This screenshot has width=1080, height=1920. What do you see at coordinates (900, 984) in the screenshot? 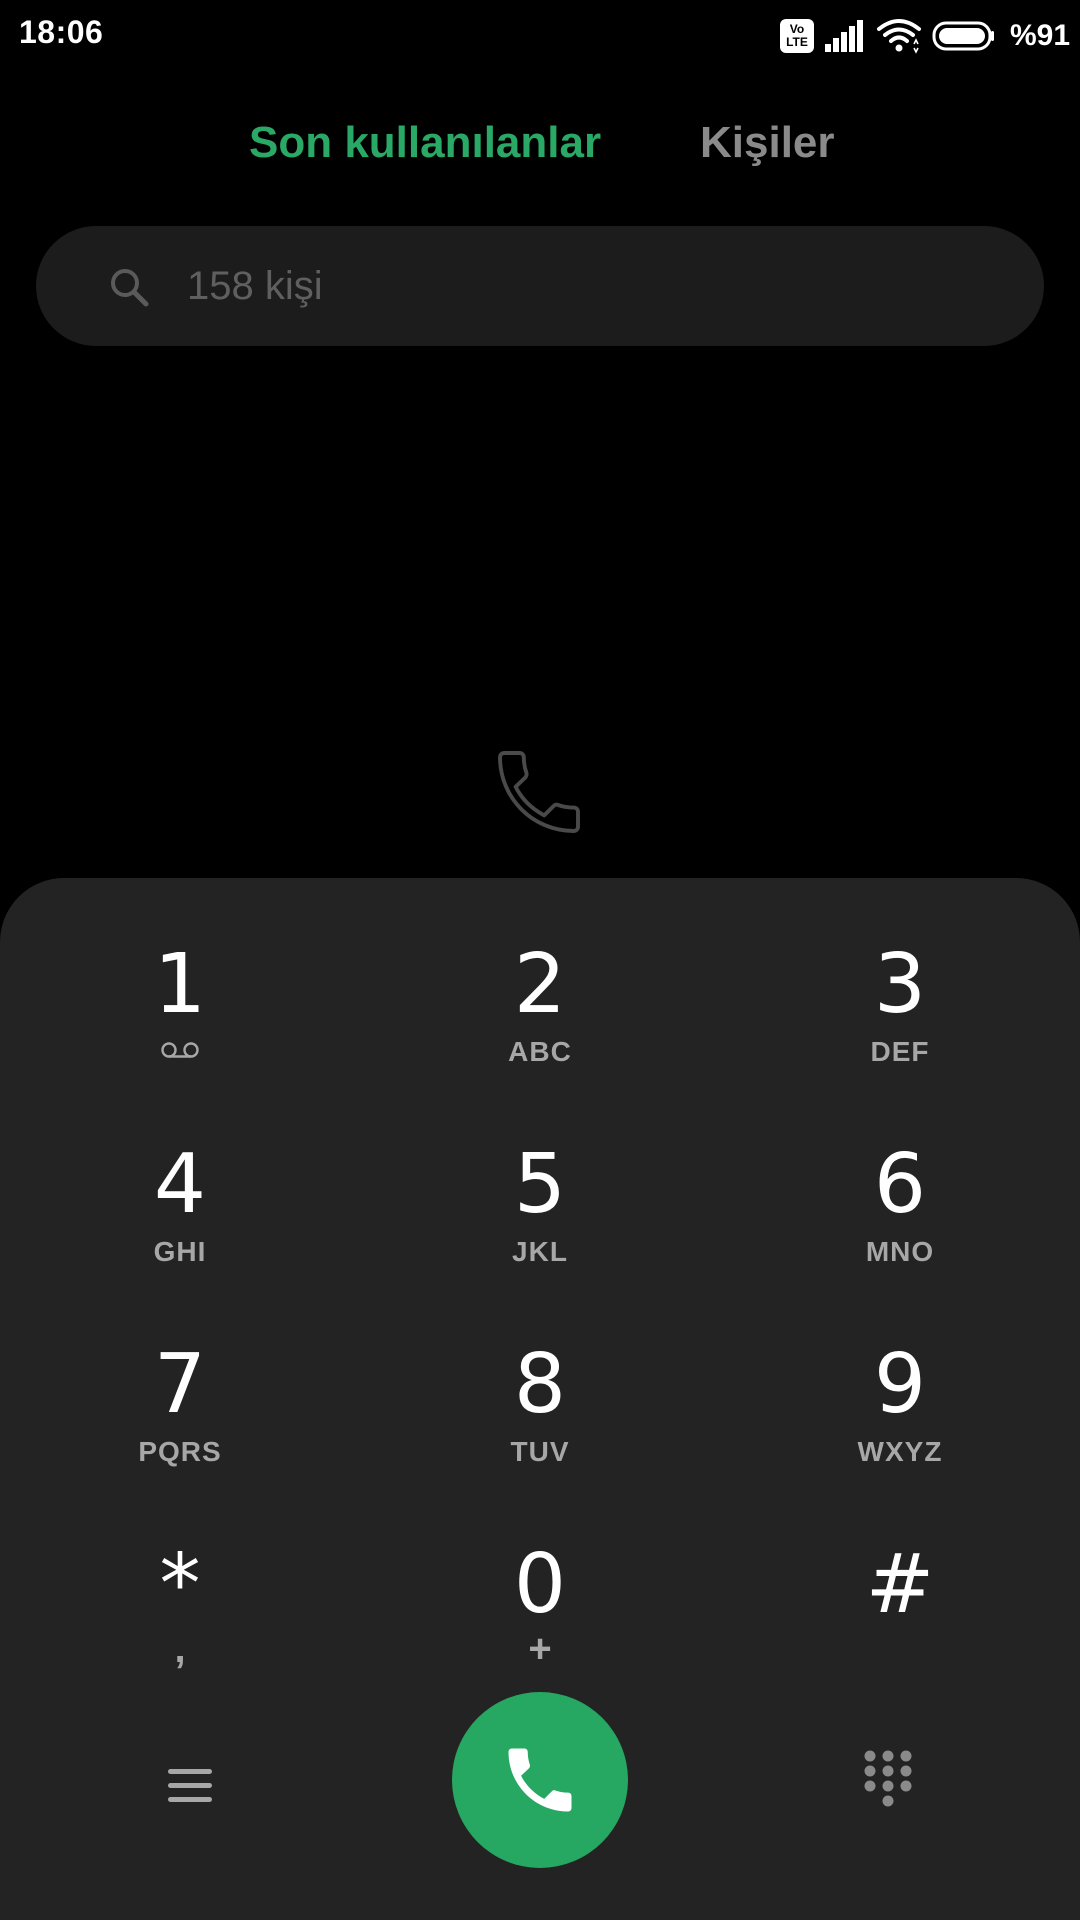
I see `key-digit: 3` at bounding box center [900, 984].